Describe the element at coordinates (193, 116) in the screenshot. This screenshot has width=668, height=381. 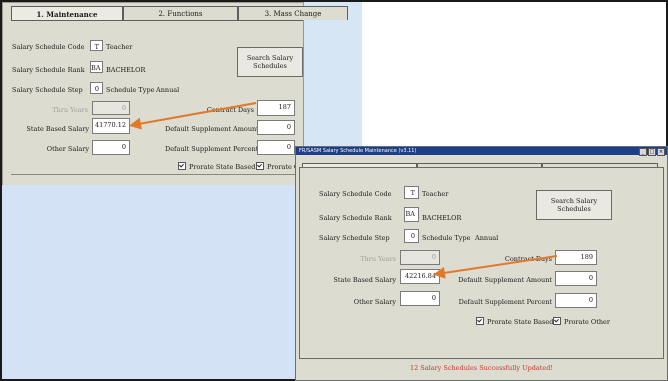
I see `arrow-to-state-based-salary` at that location.